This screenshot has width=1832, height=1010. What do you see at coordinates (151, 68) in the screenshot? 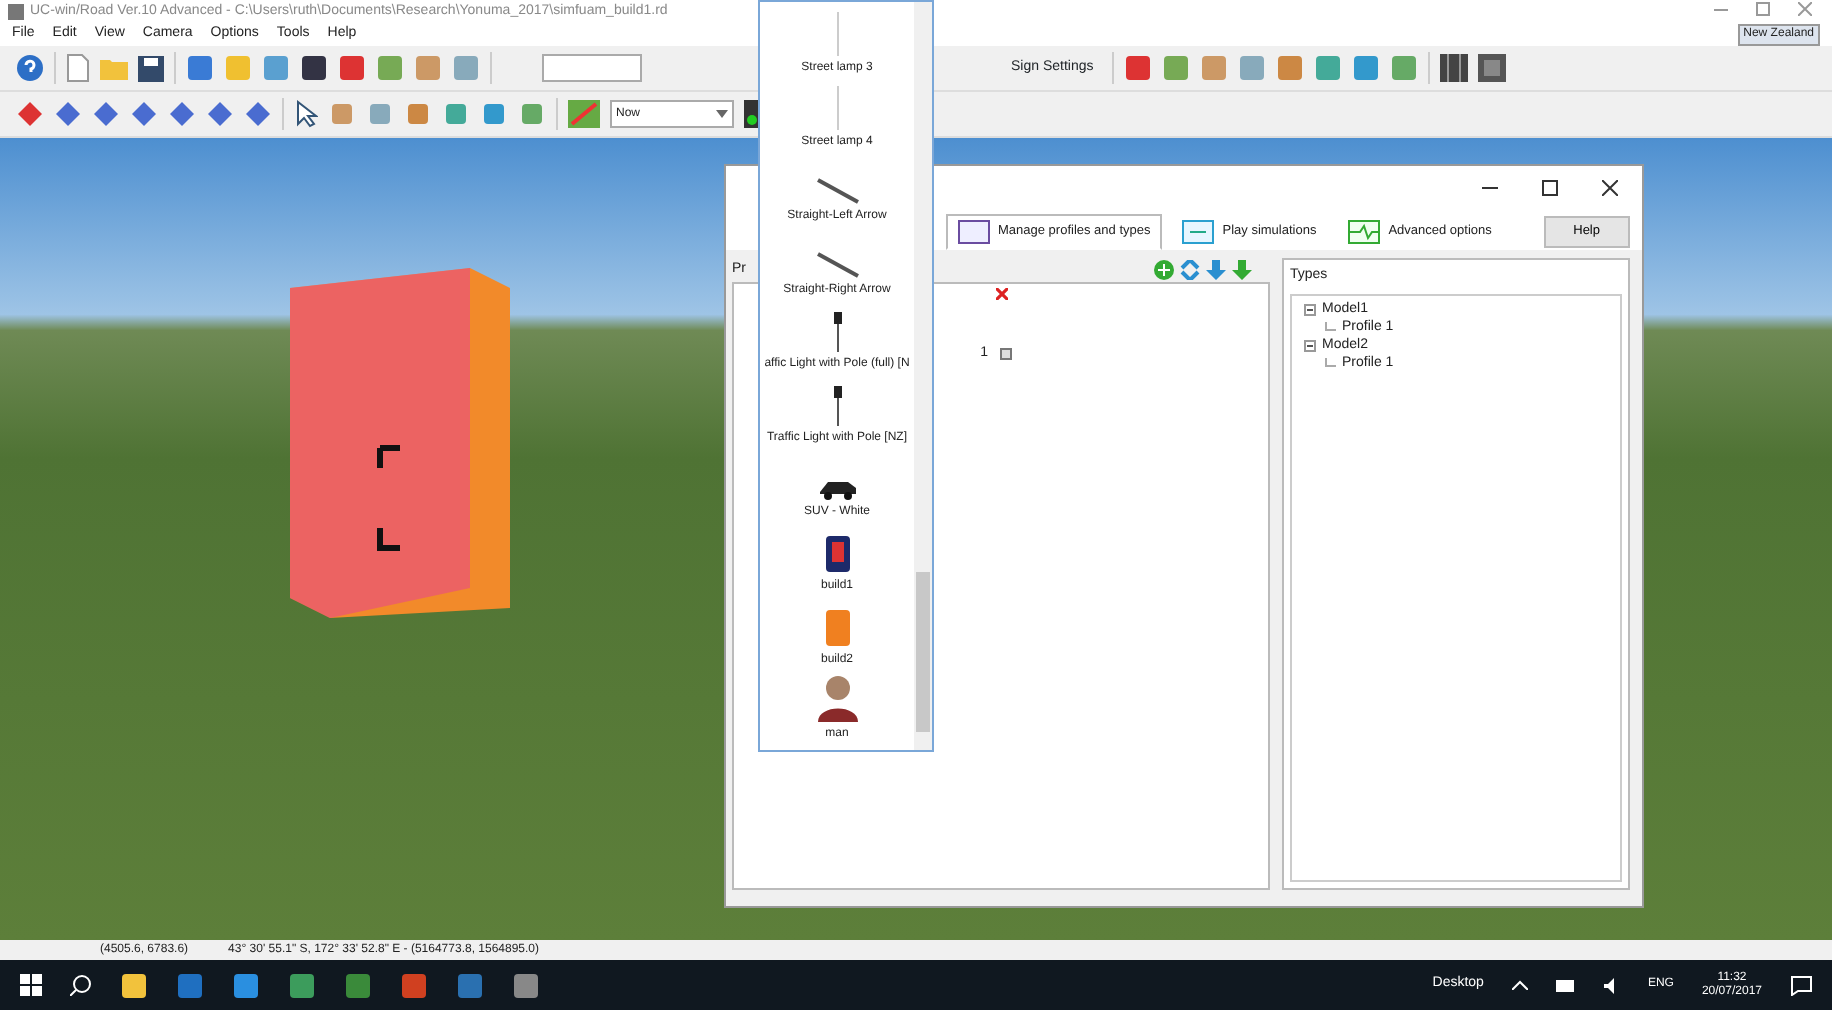
I see `save-icon` at bounding box center [151, 68].